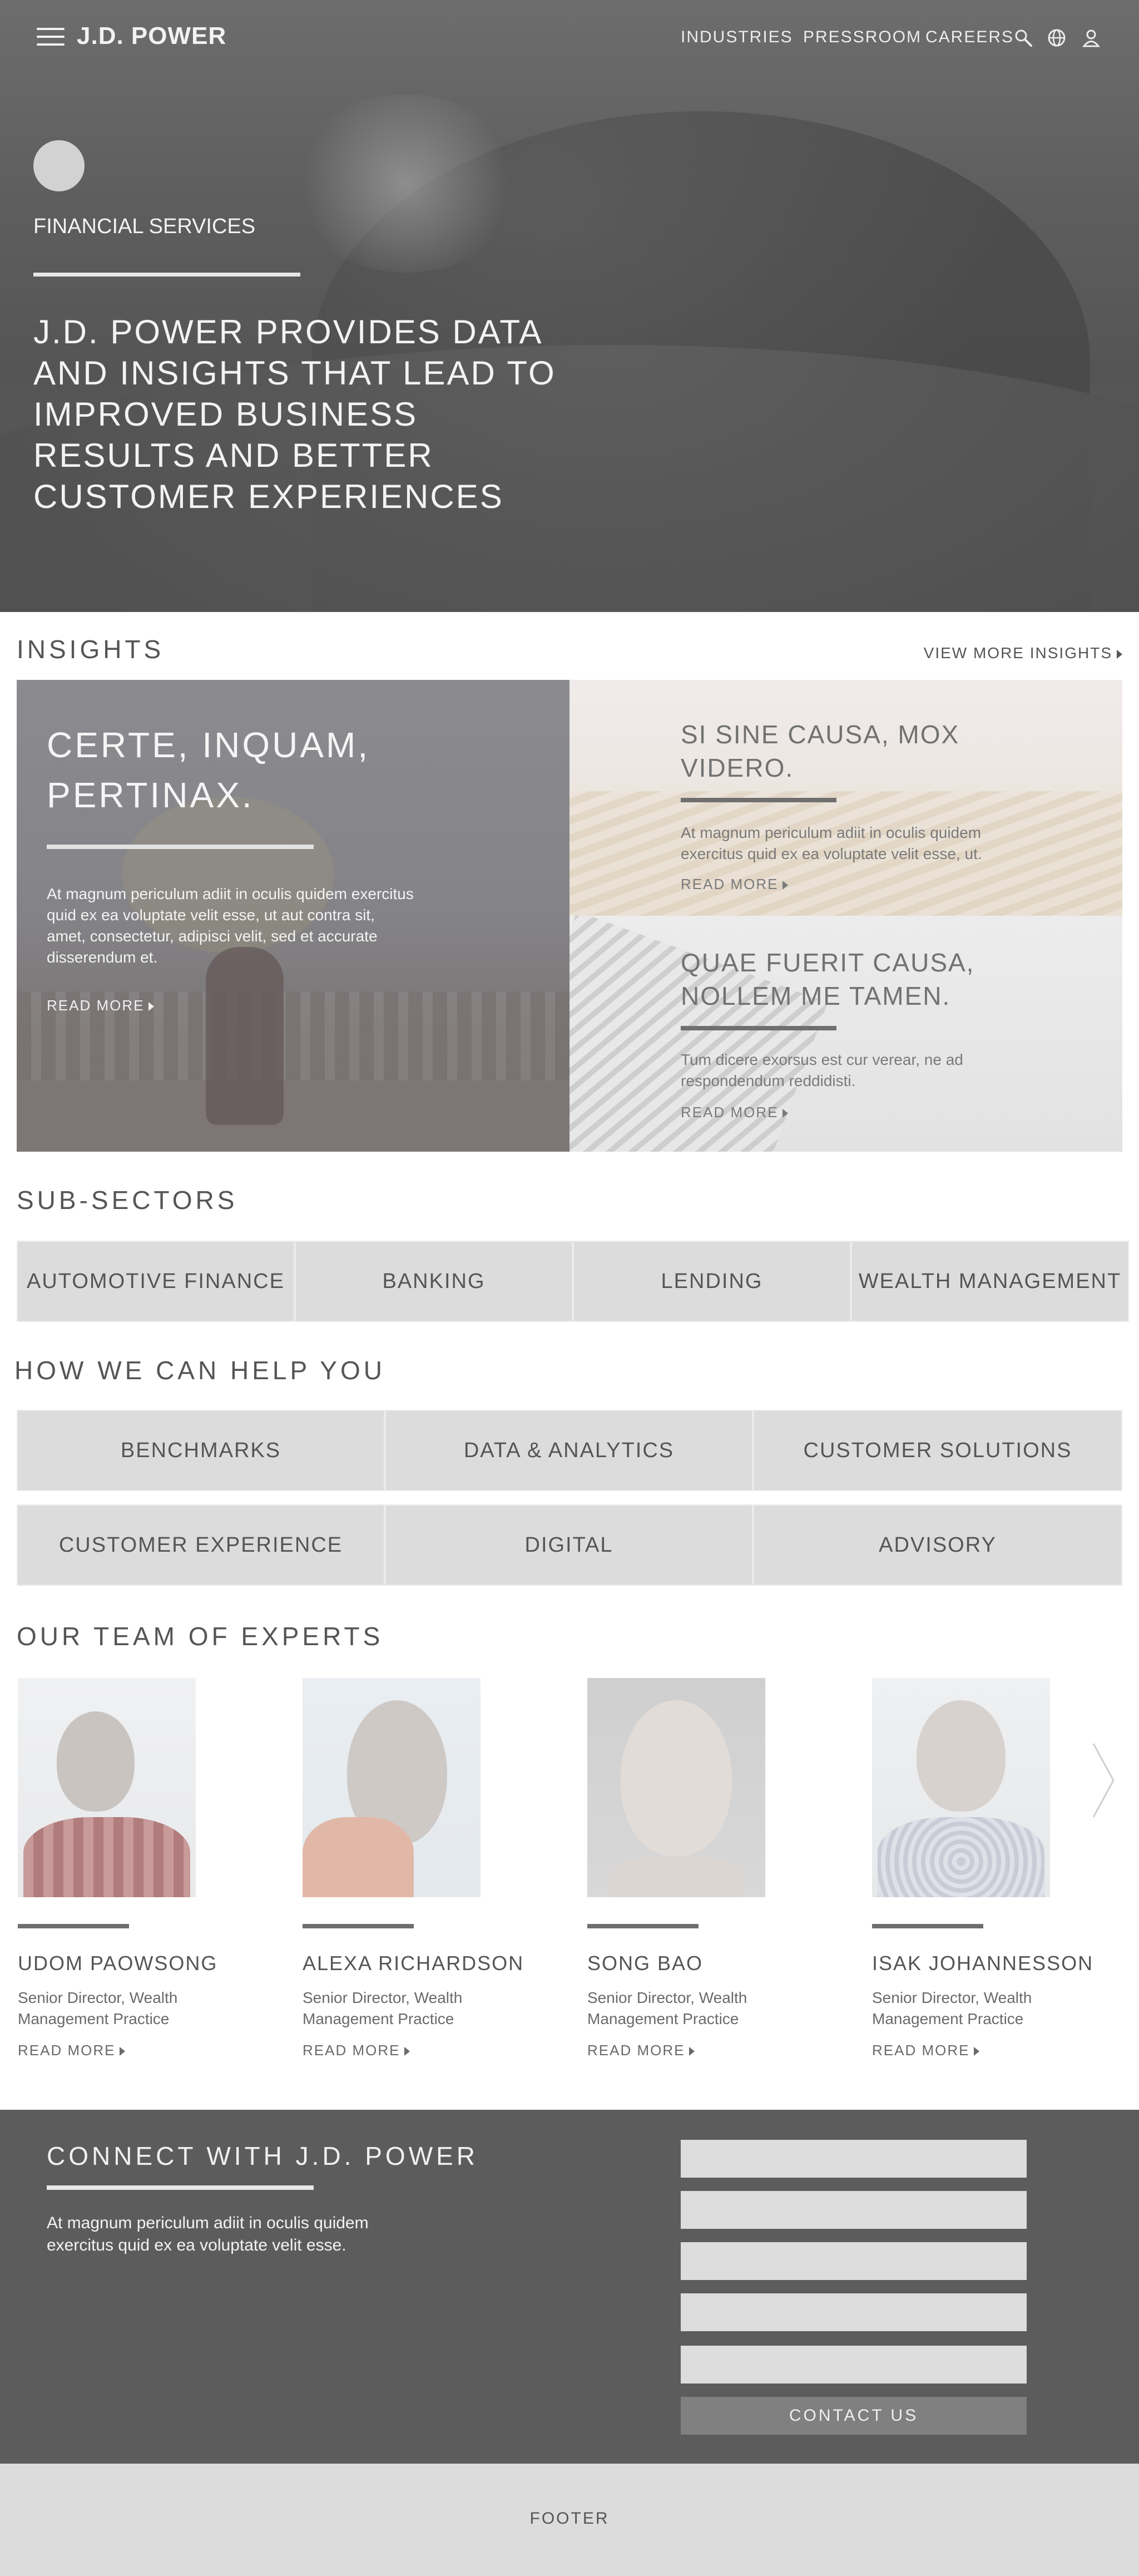  I want to click on expert-3-divider, so click(643, 1926).